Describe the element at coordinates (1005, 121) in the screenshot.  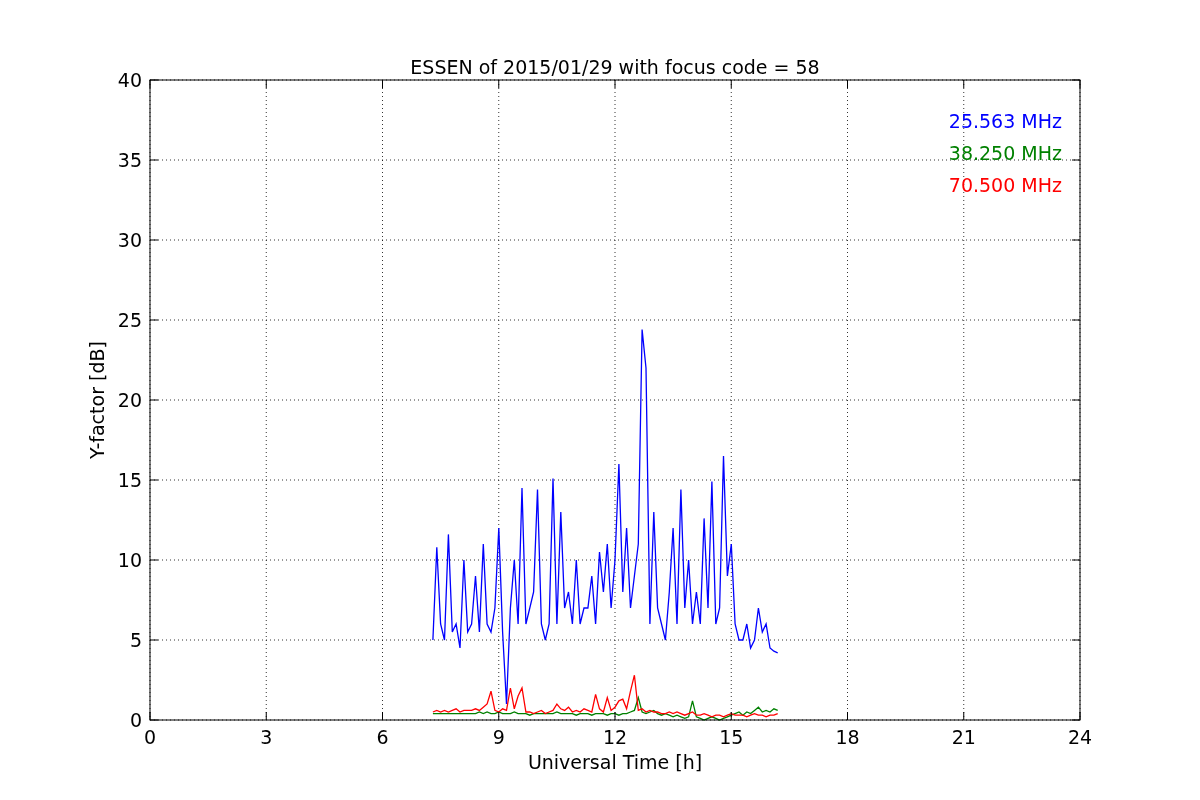
I see `series-label: 25.563 MHz` at that location.